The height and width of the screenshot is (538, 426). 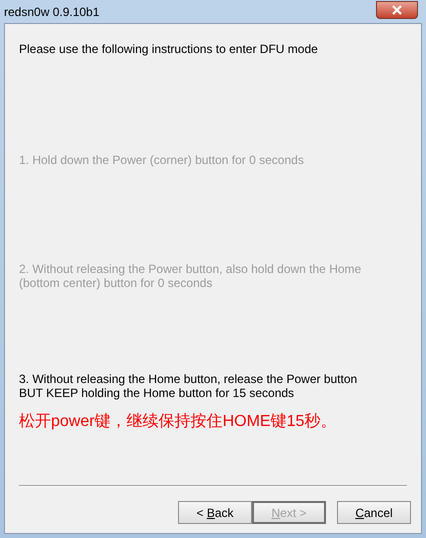 I want to click on dialog-button: Cancel, so click(x=374, y=512).